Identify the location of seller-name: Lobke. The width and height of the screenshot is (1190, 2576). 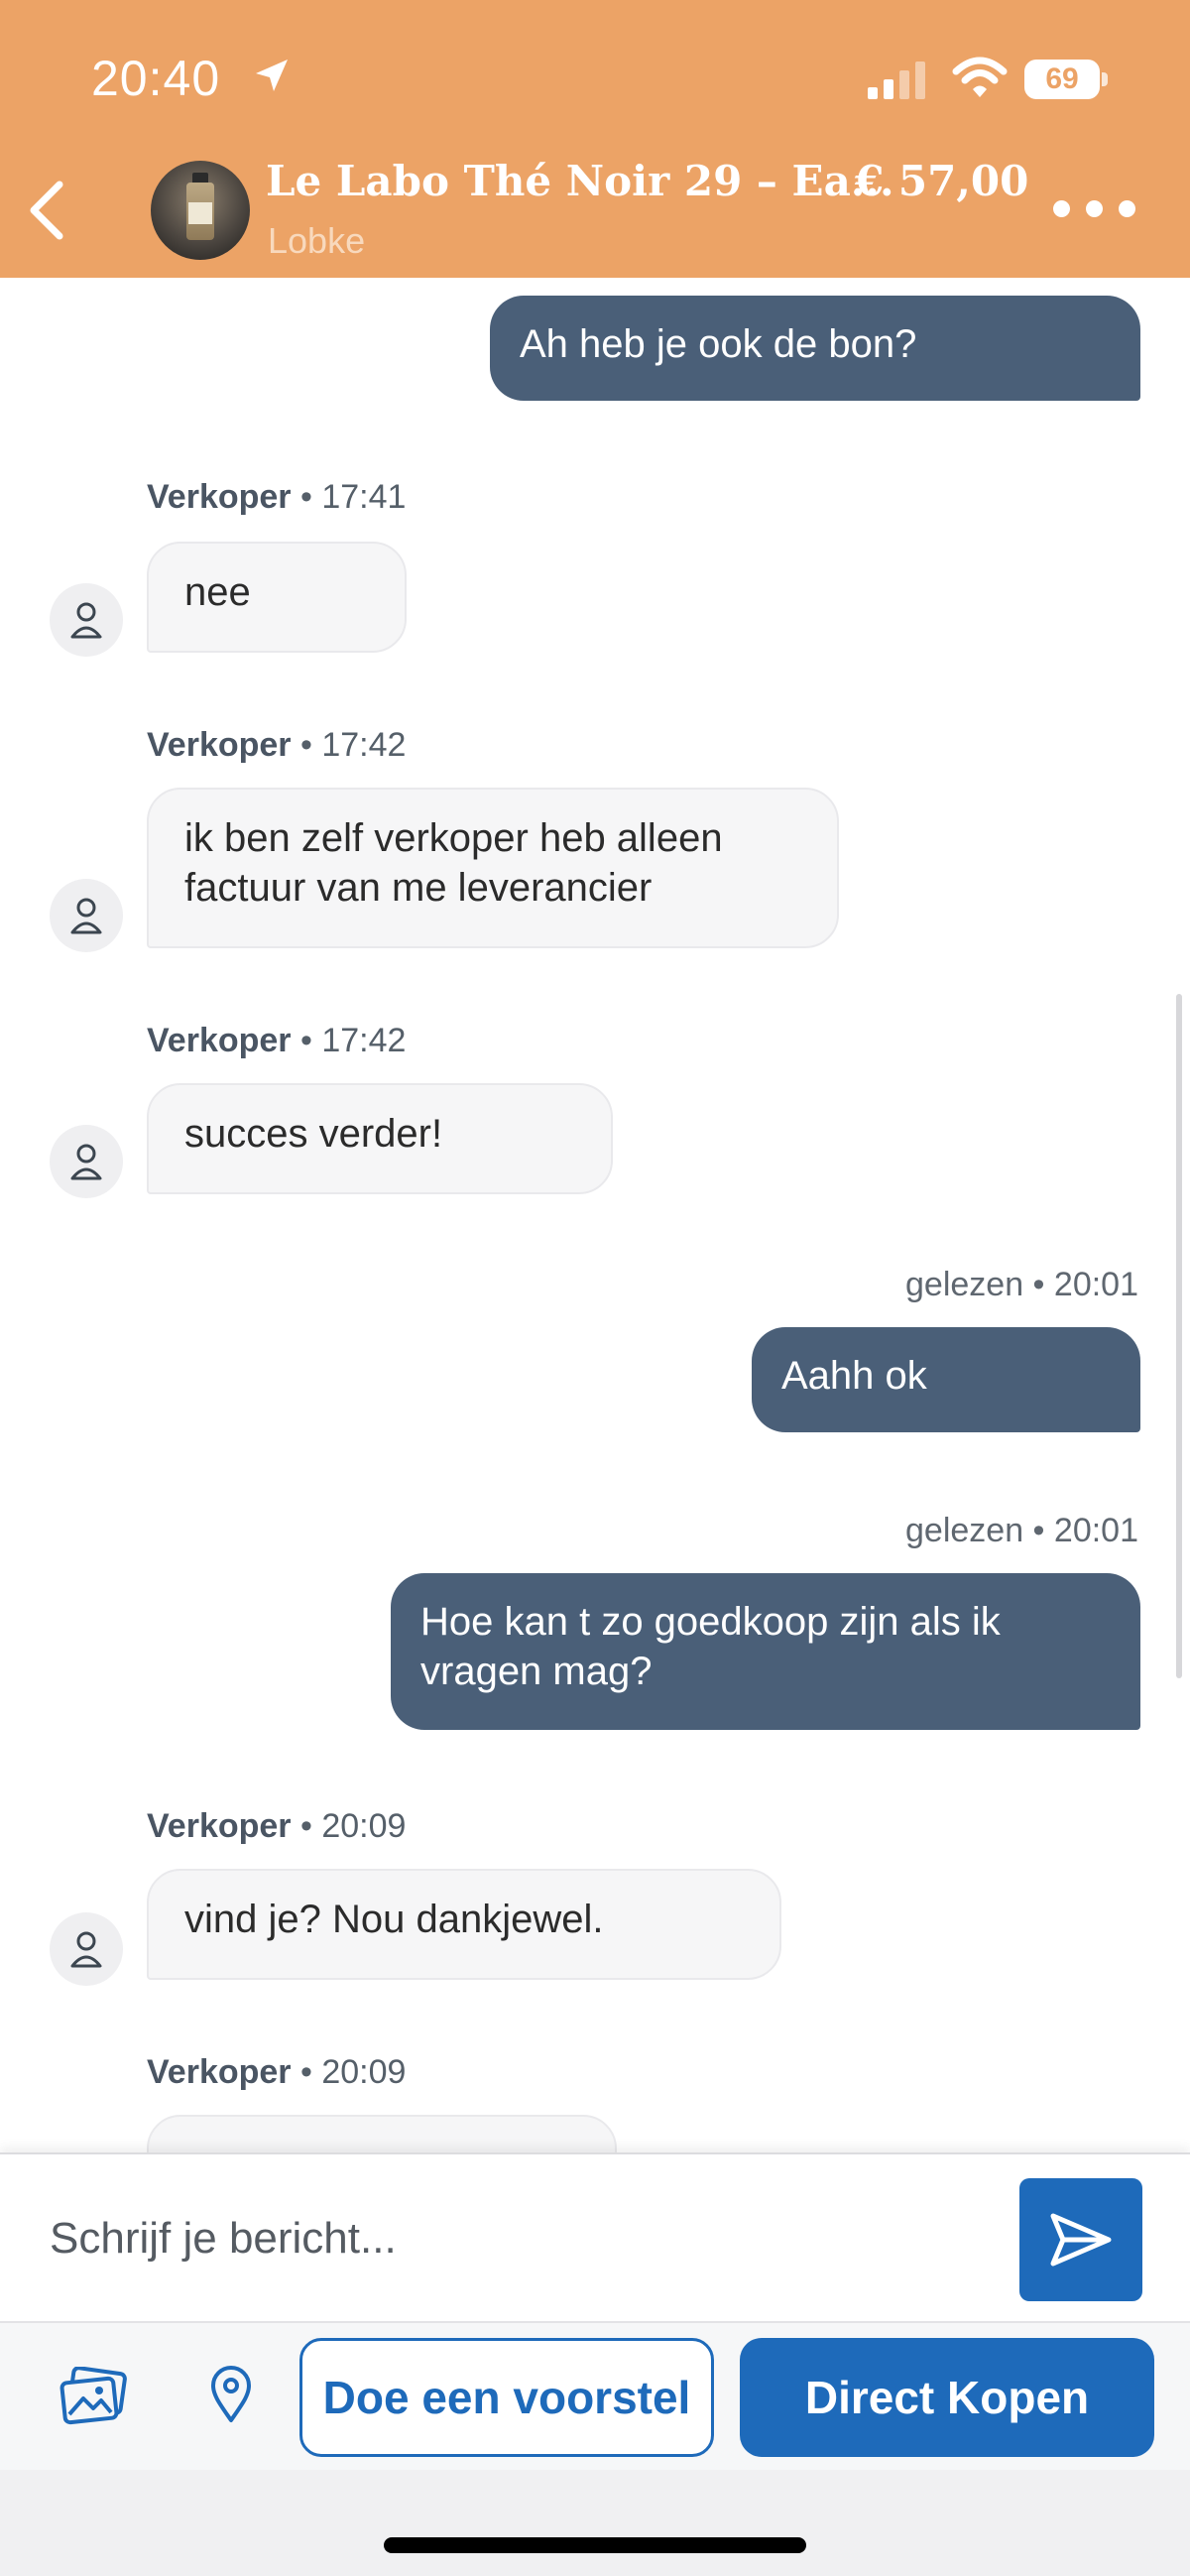
(317, 240).